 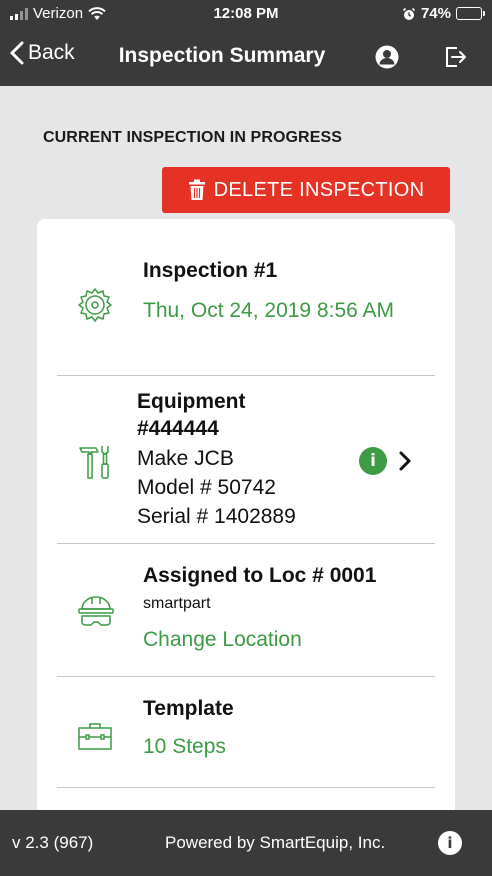 What do you see at coordinates (246, 297) in the screenshot?
I see `inspection-row: Inspection #1 Thu, Oct 24, 2019 8:56 AM` at bounding box center [246, 297].